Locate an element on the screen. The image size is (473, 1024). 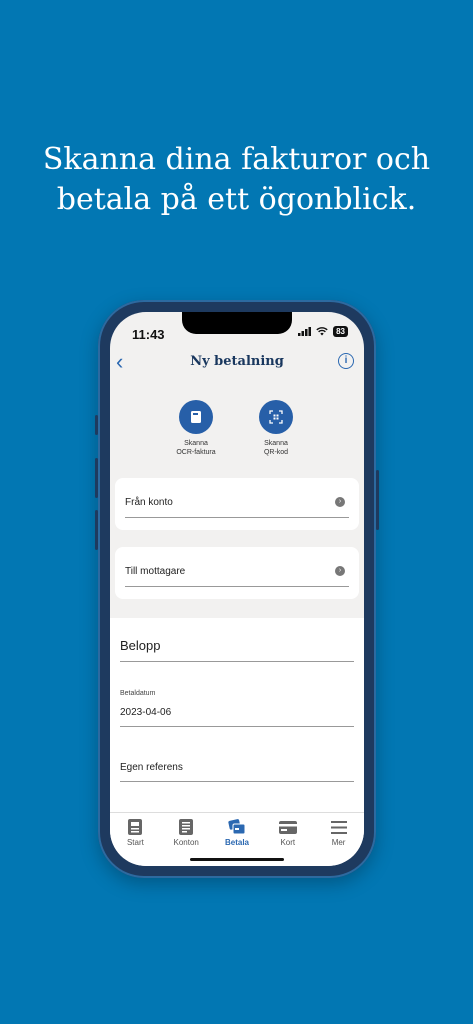
headline-line-1: Skanna dina fakturor och is located at coordinates (236, 159).